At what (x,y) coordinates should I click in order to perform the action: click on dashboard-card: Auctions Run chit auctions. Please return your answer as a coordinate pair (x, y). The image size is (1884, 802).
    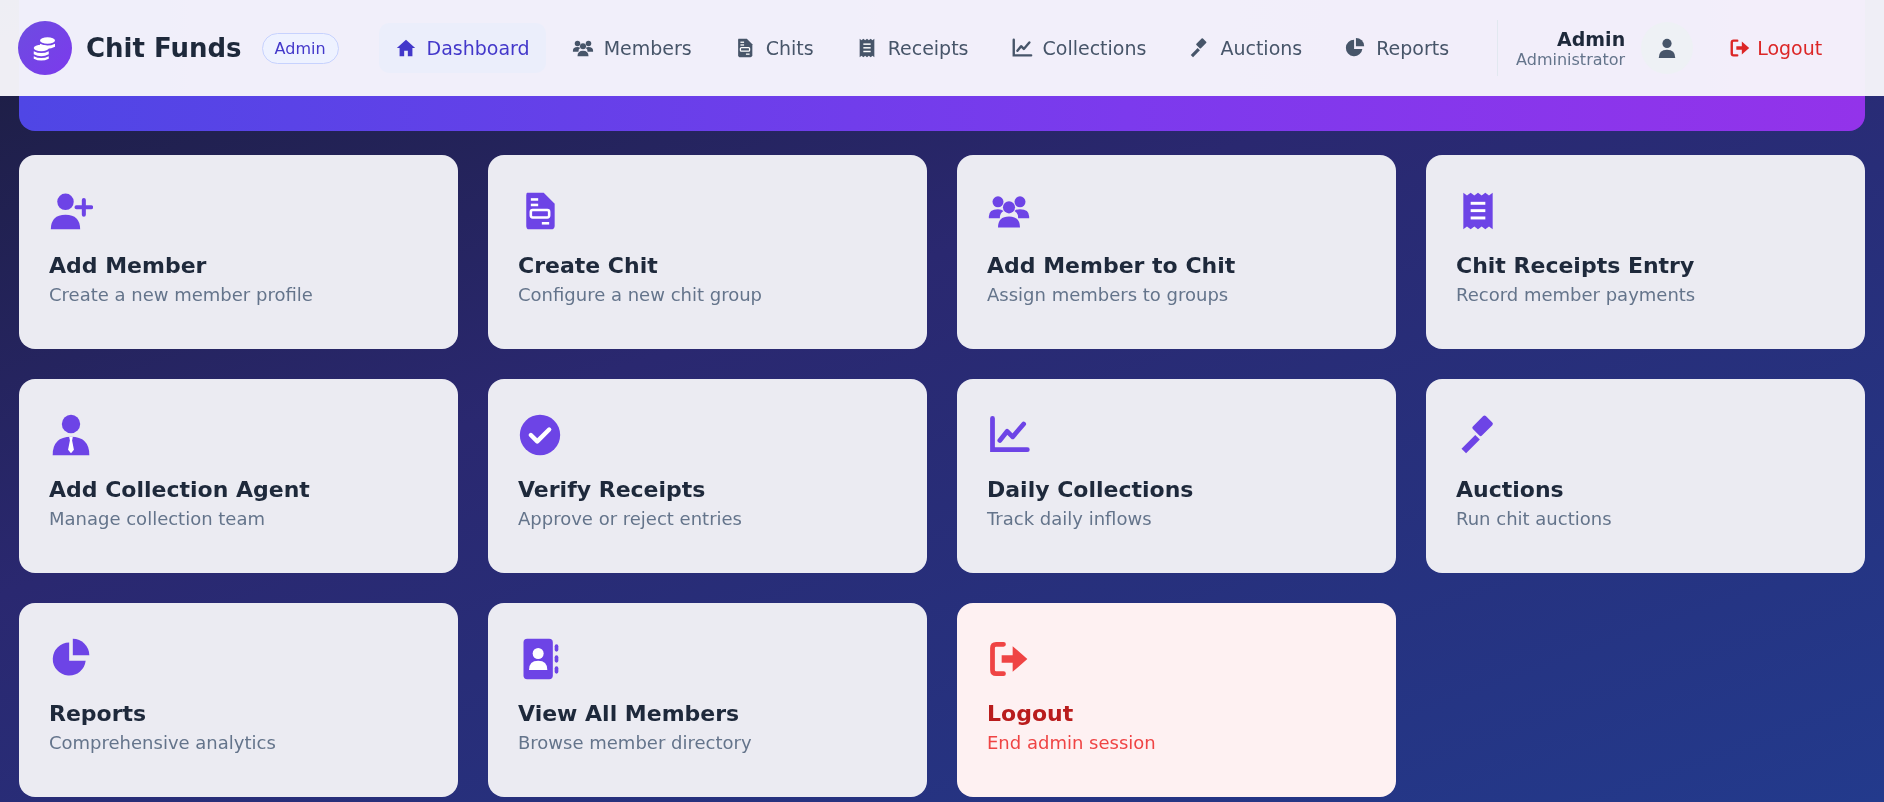
    Looking at the image, I should click on (1645, 476).